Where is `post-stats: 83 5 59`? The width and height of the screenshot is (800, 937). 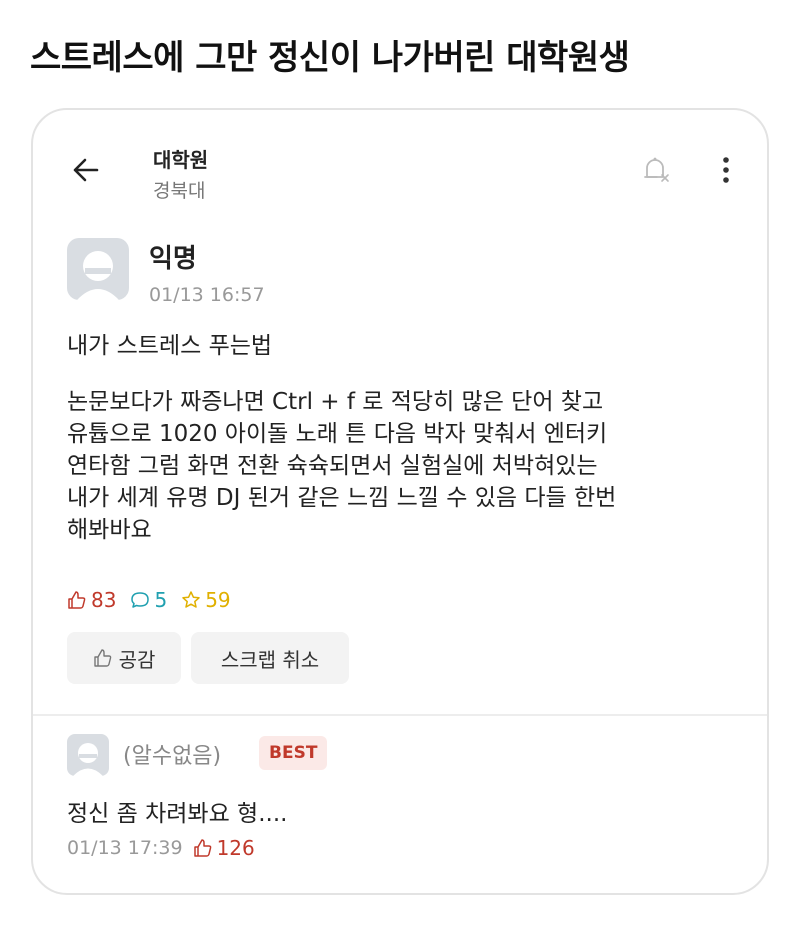 post-stats: 83 5 59 is located at coordinates (149, 600).